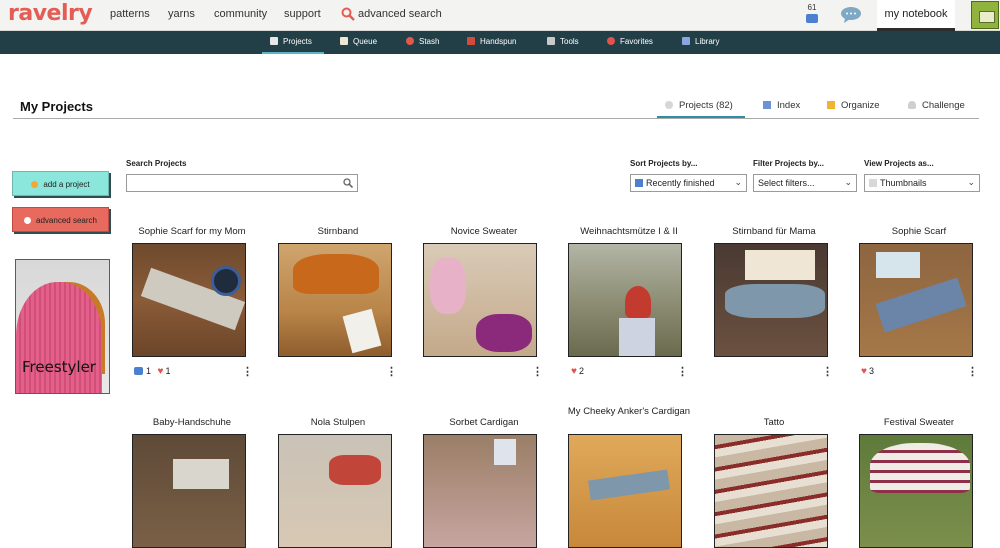 The width and height of the screenshot is (1000, 548). I want to click on heart-count: 1, so click(168, 371).